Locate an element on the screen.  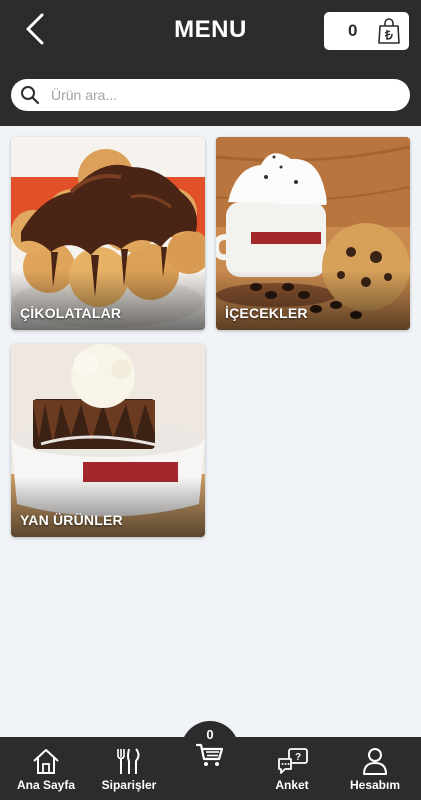
cutlery-icon is located at coordinates (128, 761).